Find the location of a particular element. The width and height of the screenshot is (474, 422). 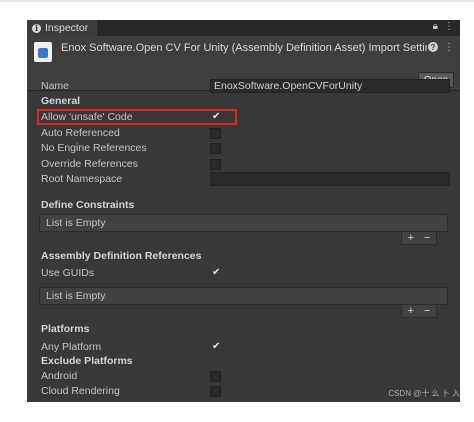

any-platform-checkbox: ✔ is located at coordinates (216, 347).